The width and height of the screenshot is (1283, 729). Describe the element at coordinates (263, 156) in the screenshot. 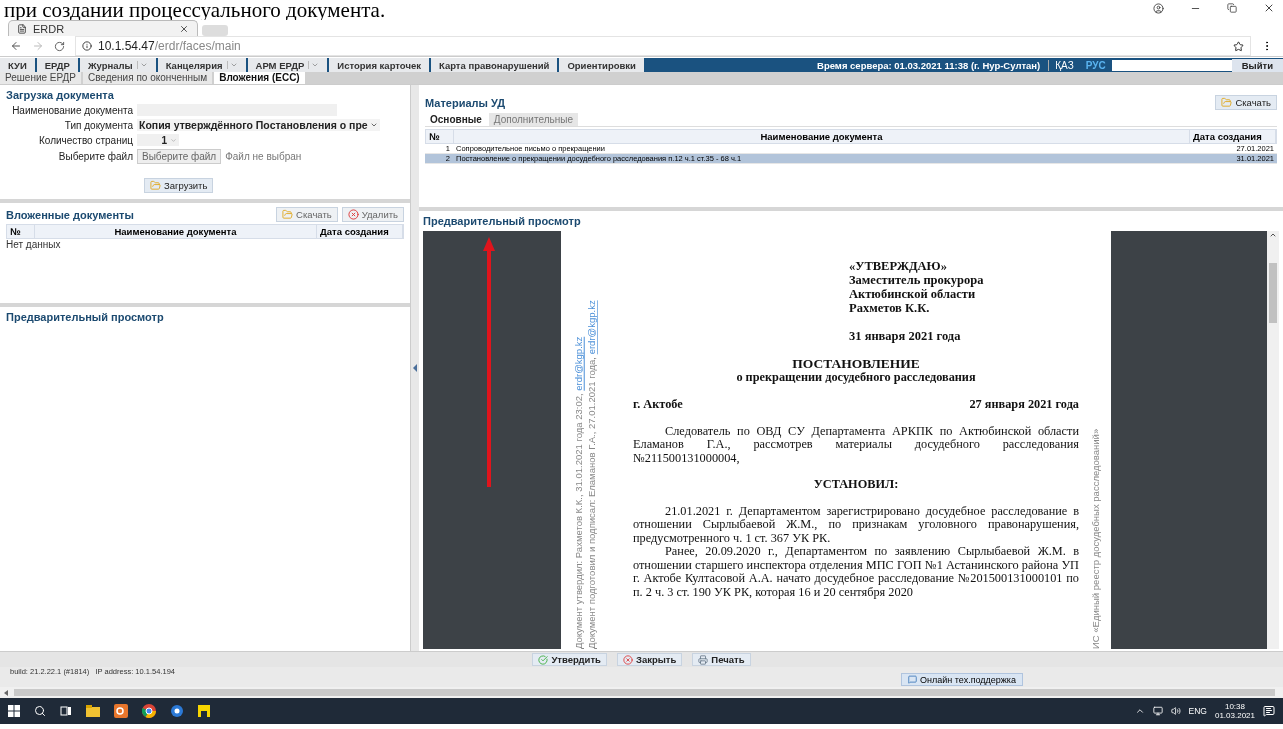

I see `file-status: Файл не выбран` at that location.